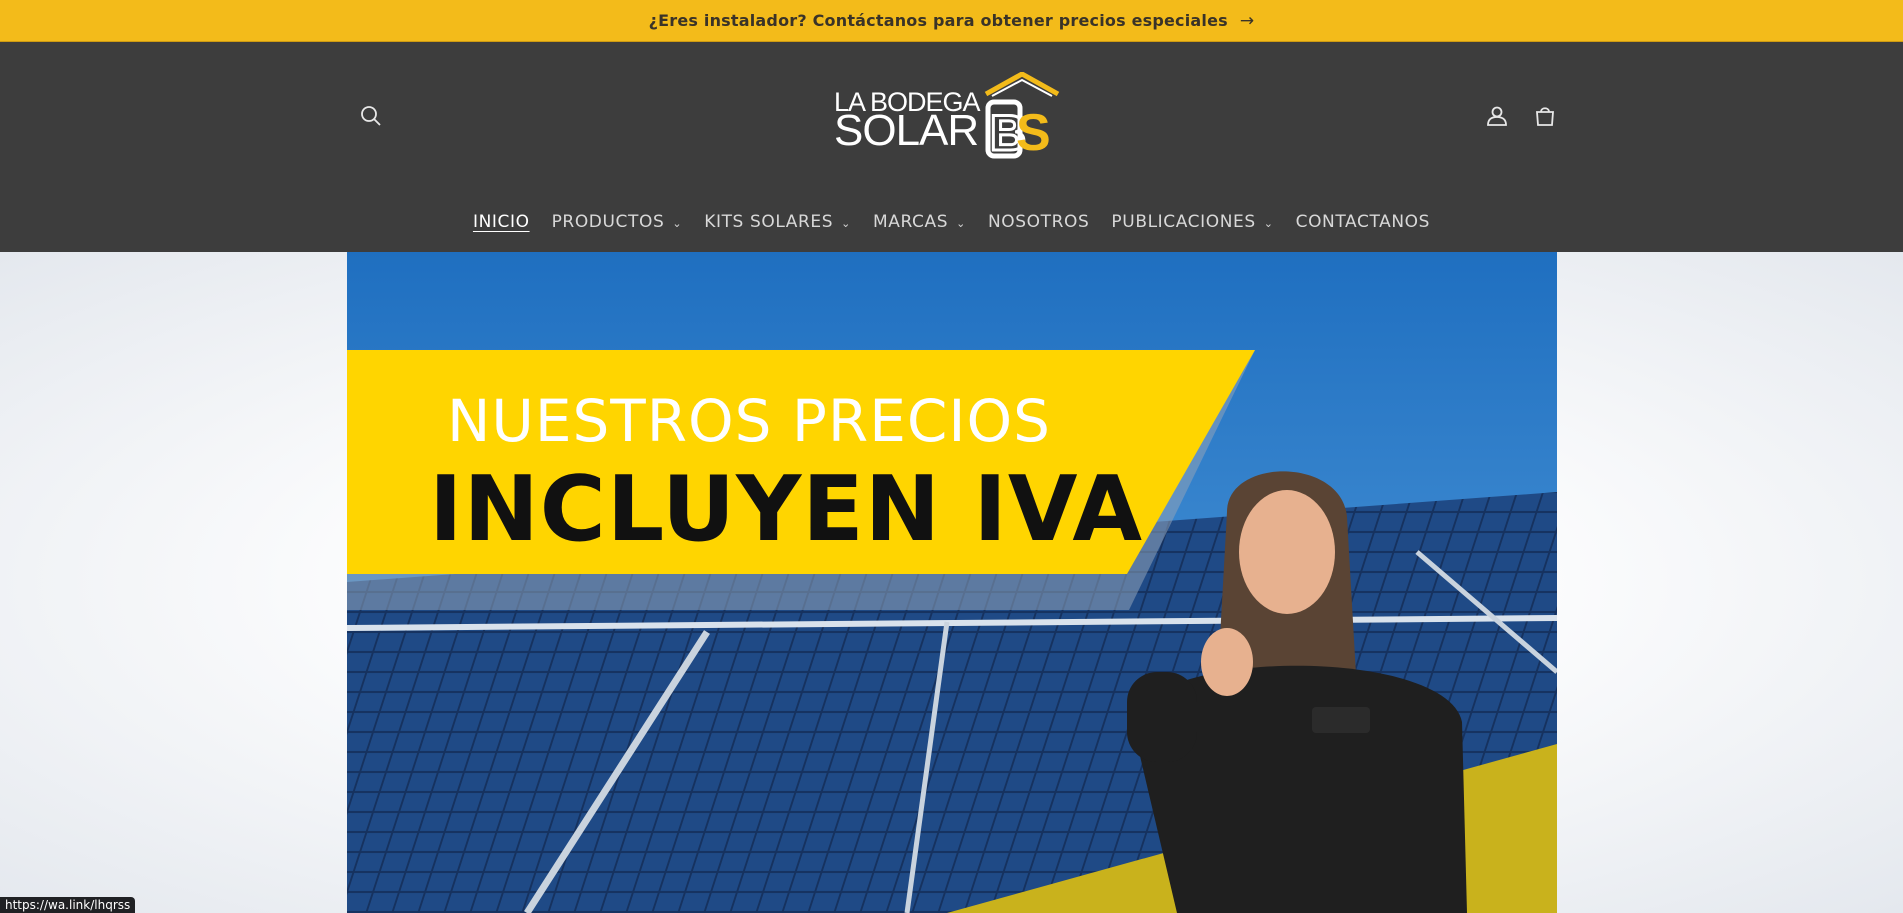 The width and height of the screenshot is (1903, 913). Describe the element at coordinates (68, 905) in the screenshot. I see `status-bar-url: https://wa.link/lhqrss` at that location.